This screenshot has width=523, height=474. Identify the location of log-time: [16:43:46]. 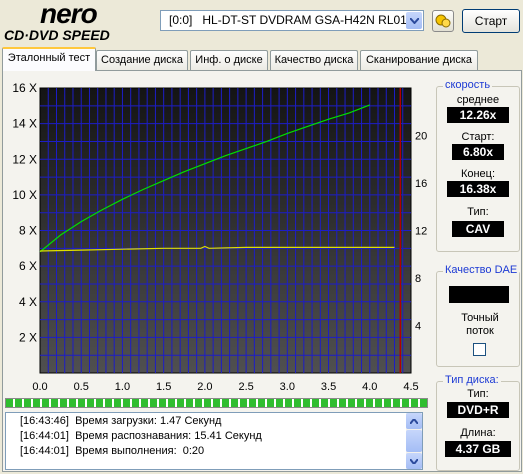
(44, 421).